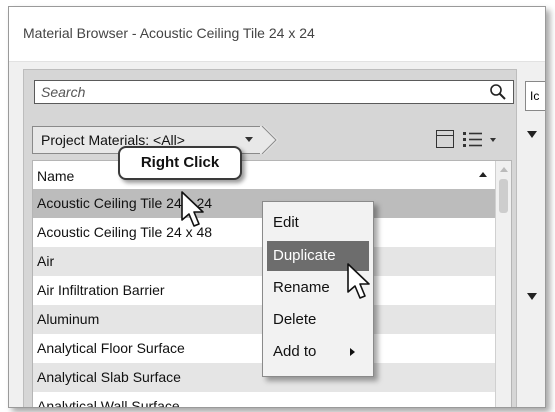 The width and height of the screenshot is (555, 412). What do you see at coordinates (56, 176) in the screenshot?
I see `column-header-label: Name` at bounding box center [56, 176].